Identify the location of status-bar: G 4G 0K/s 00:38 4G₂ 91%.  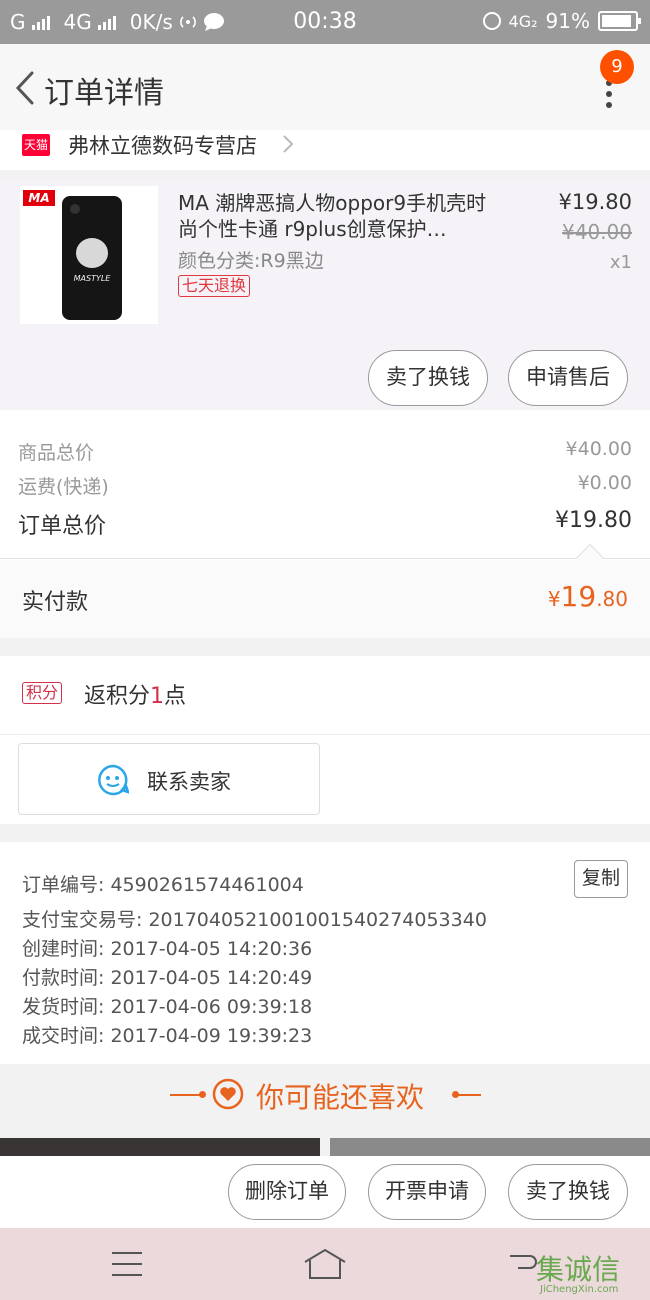
(325, 22).